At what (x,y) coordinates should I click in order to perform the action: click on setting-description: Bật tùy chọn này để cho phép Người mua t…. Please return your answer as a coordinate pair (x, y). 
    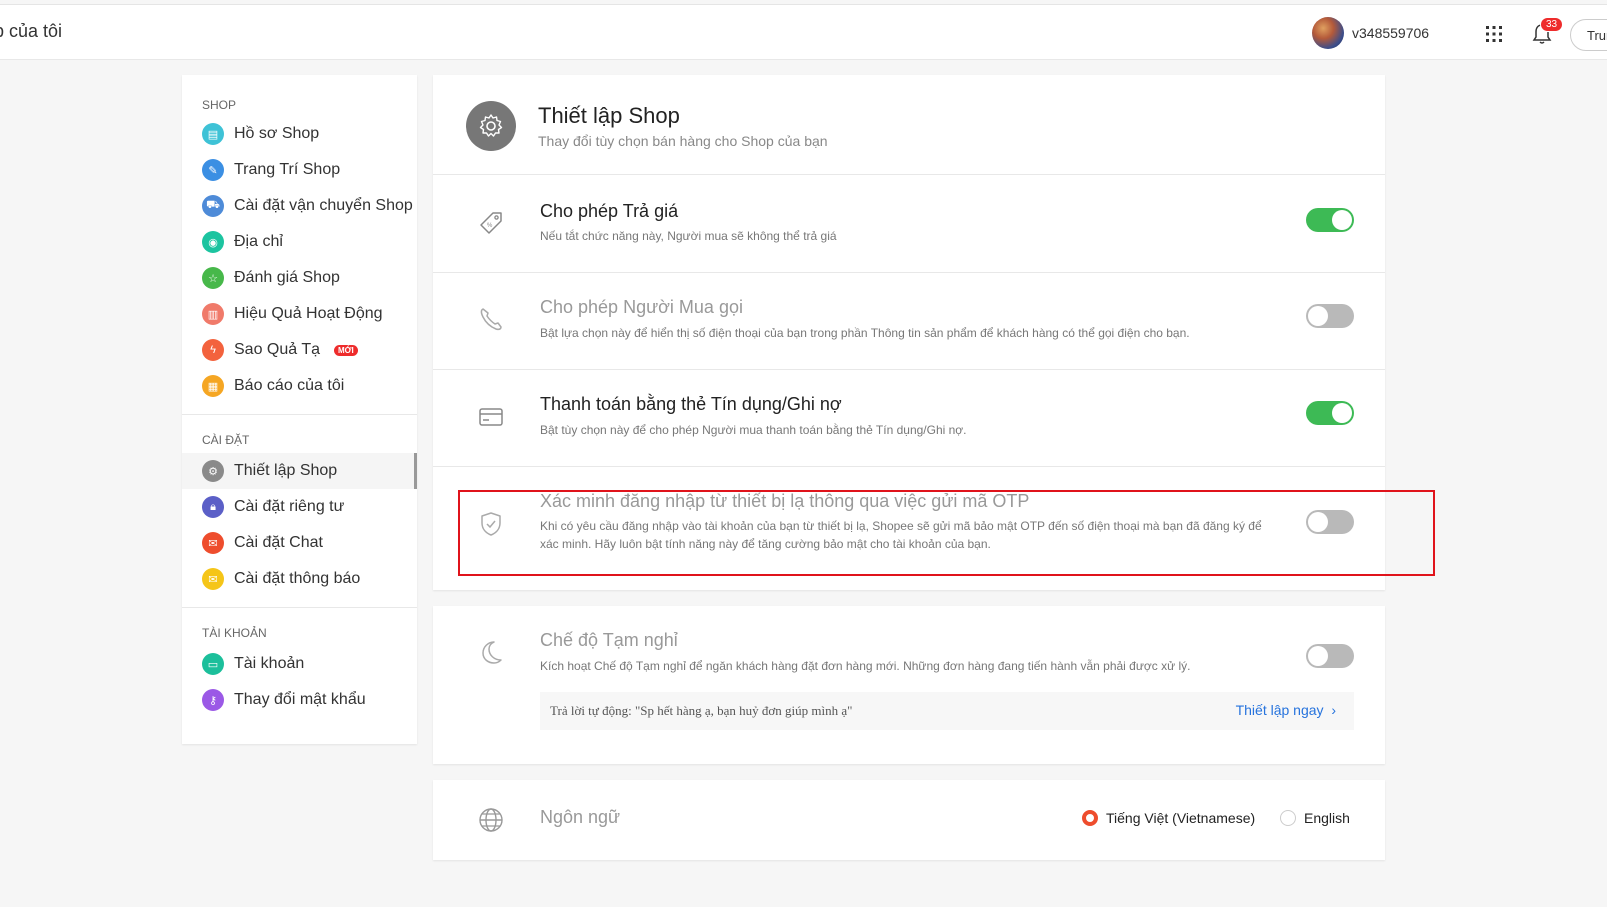
    Looking at the image, I should click on (753, 430).